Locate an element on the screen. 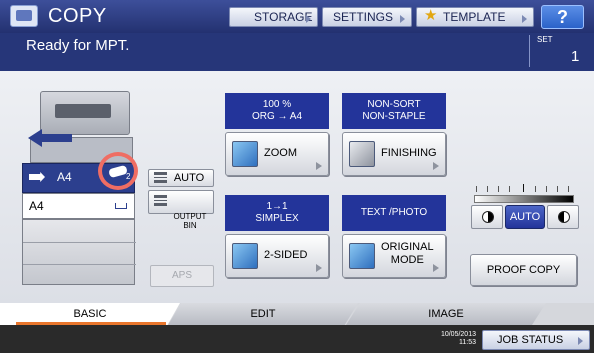 Image resolution: width=594 pixels, height=353 pixels. original-mode-status: TEXT /PHOTO is located at coordinates (394, 213).